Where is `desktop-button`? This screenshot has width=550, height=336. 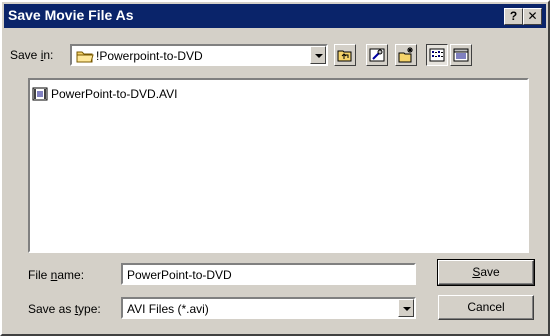 desktop-button is located at coordinates (377, 55).